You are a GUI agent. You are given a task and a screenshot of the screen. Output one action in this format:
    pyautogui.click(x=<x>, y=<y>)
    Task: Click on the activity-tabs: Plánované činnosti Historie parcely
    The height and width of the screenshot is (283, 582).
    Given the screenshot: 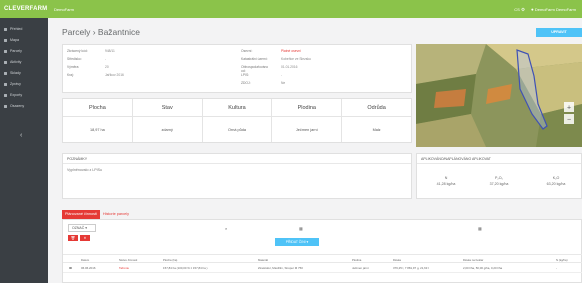 What is the action you would take?
    pyautogui.click(x=97, y=214)
    